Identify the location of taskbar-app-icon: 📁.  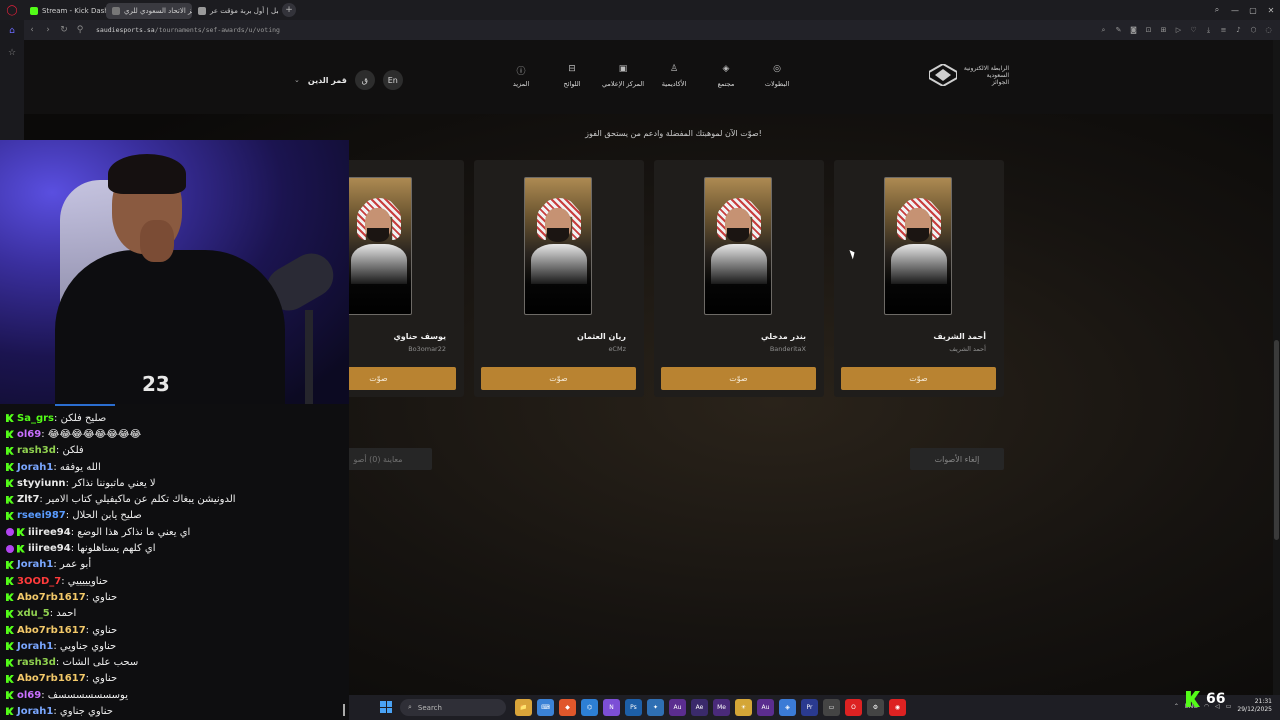
(523, 707).